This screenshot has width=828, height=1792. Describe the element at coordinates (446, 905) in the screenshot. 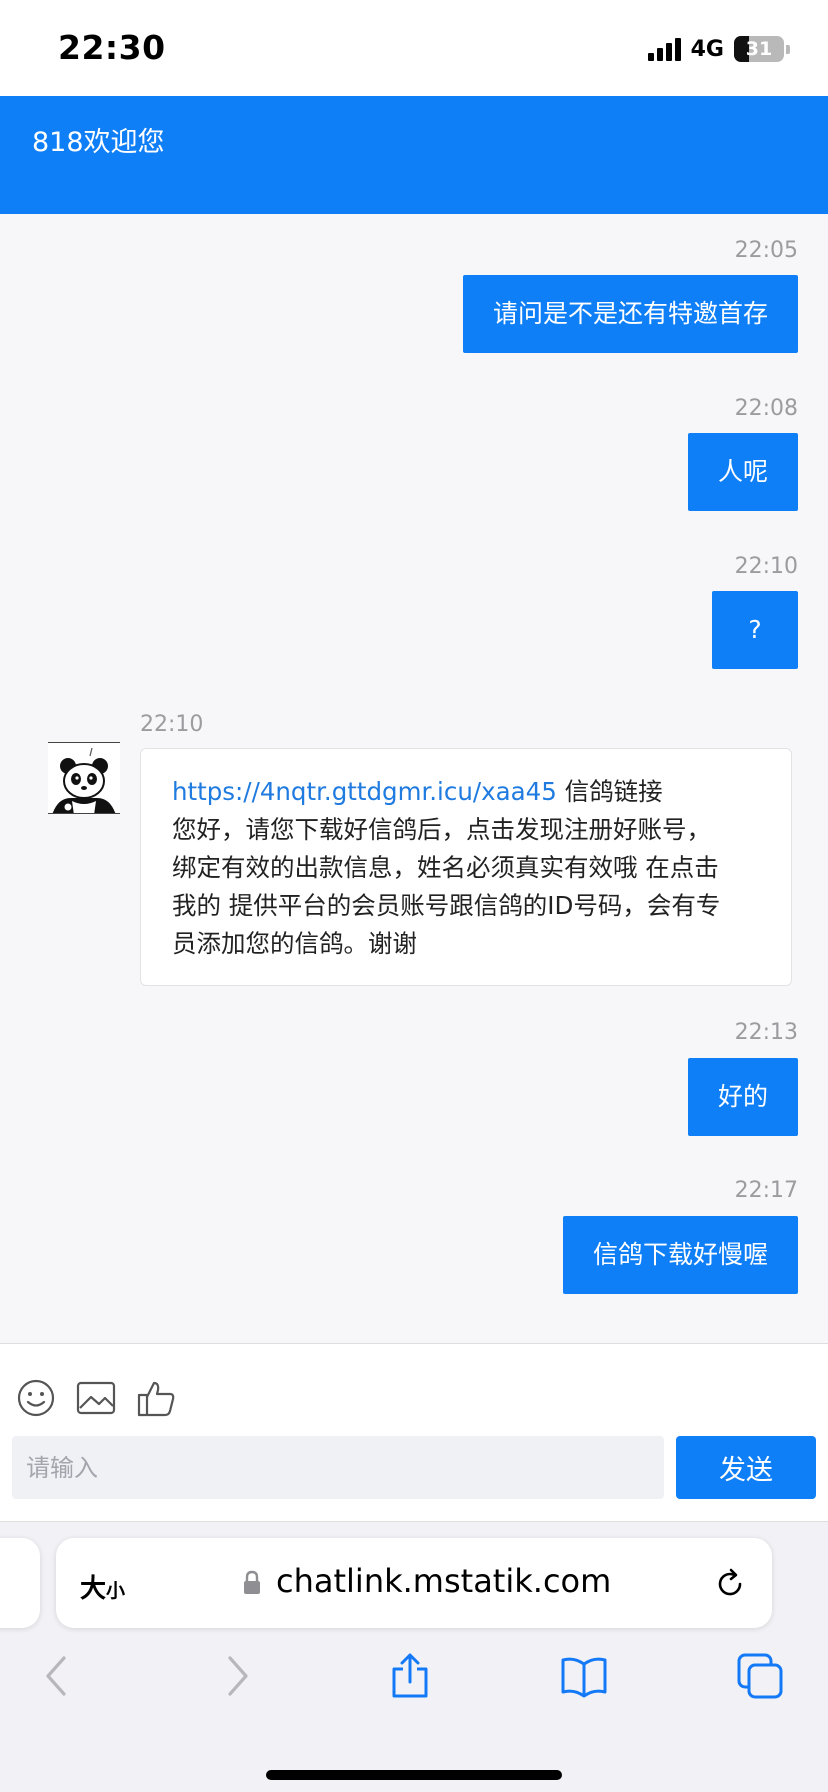

I see `message-line: 我的 提供平台的会员账号跟信鸽的ID号码，会有专` at that location.